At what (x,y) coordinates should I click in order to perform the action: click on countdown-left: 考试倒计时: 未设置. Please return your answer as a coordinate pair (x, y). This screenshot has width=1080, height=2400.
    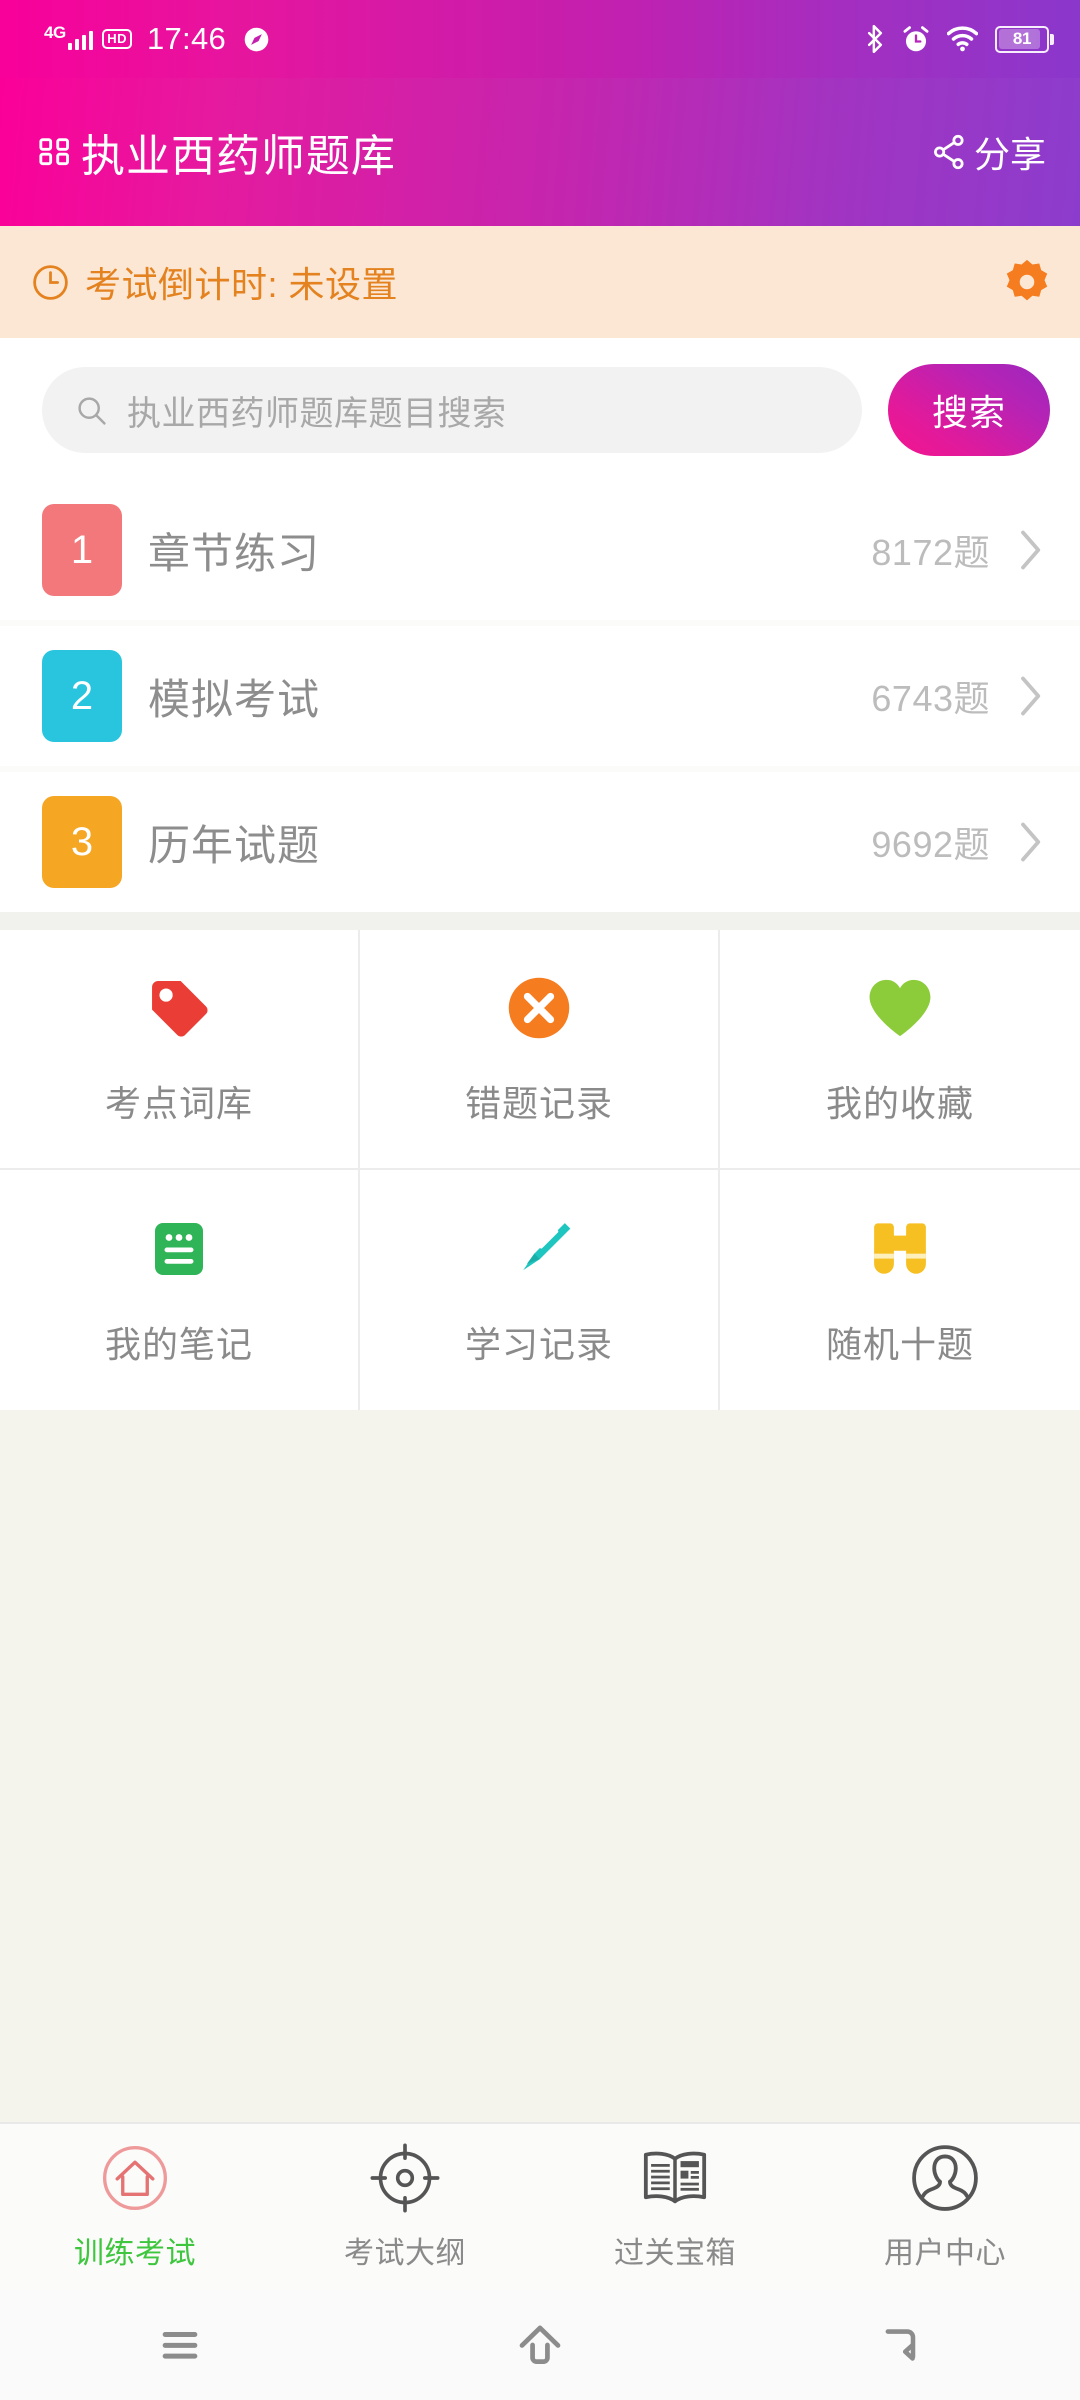
    Looking at the image, I should click on (215, 282).